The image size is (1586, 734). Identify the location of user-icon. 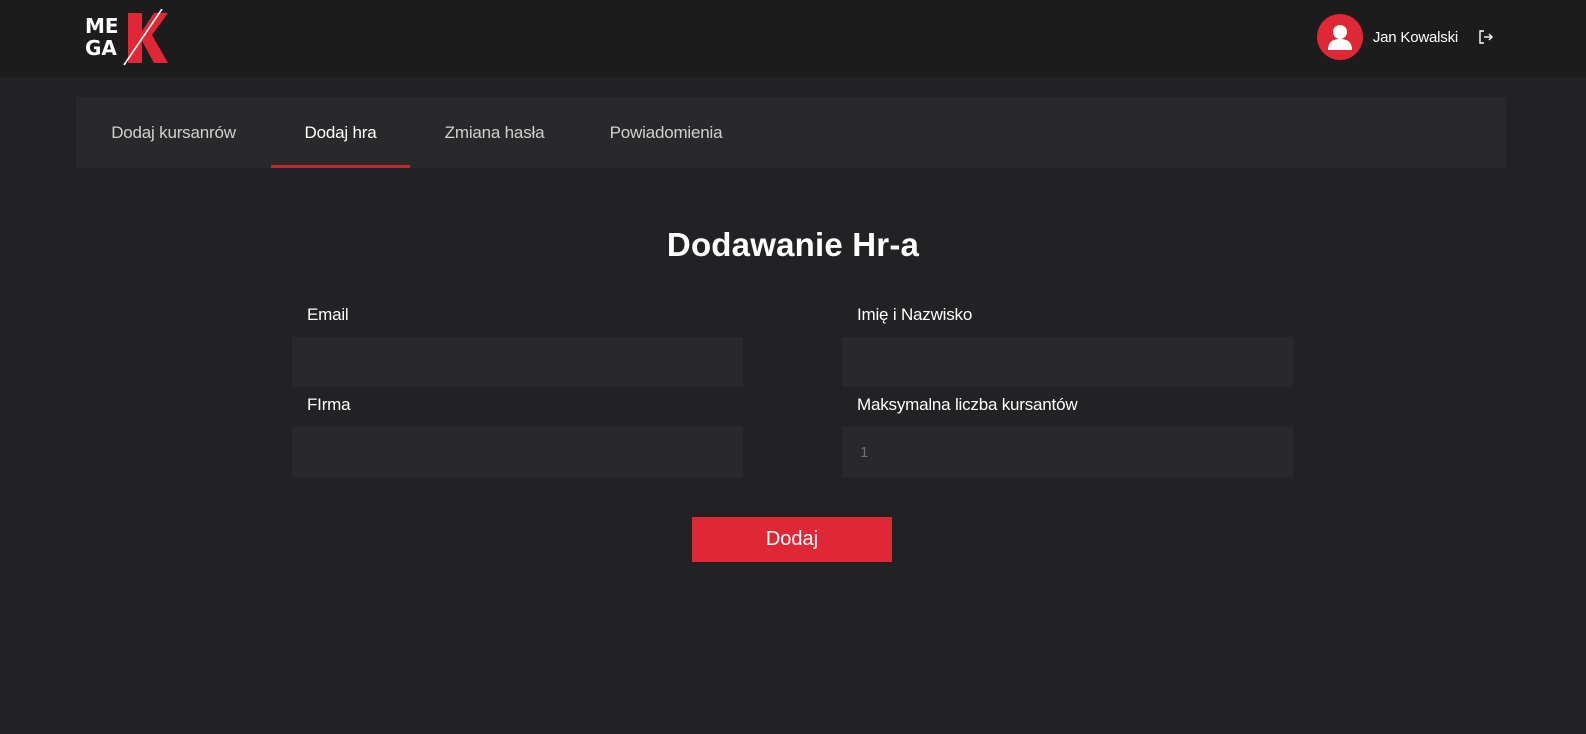
(1339, 37).